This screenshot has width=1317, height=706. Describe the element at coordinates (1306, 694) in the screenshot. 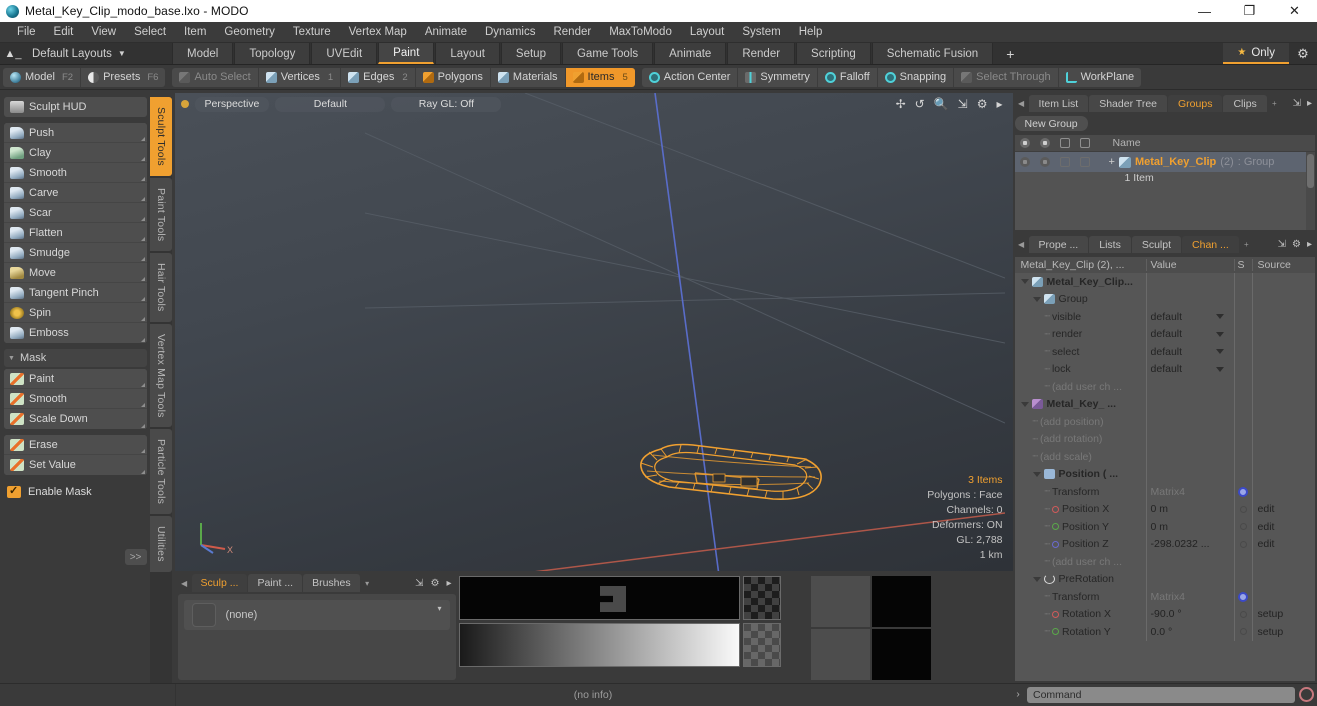

I see `record-ring-icon` at that location.